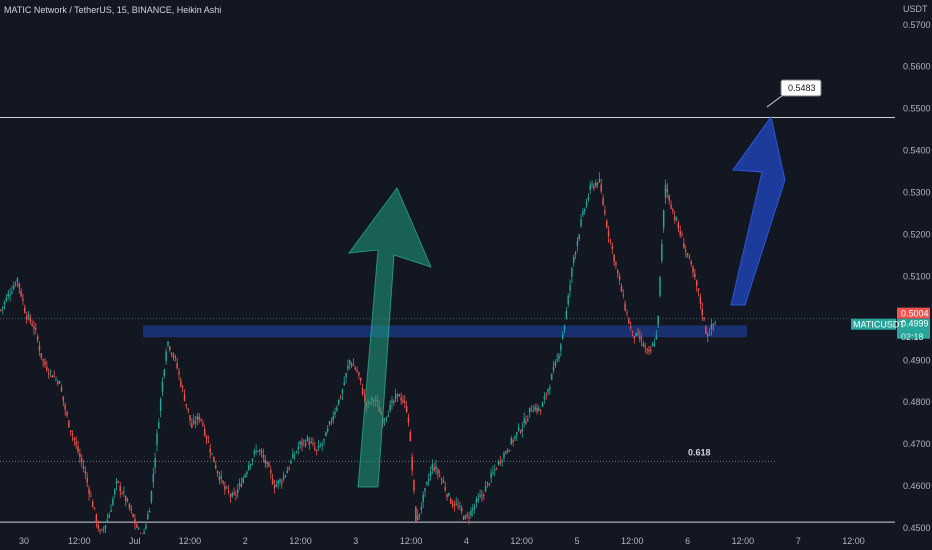  I want to click on y-tick-label: 0.5300, so click(917, 193).